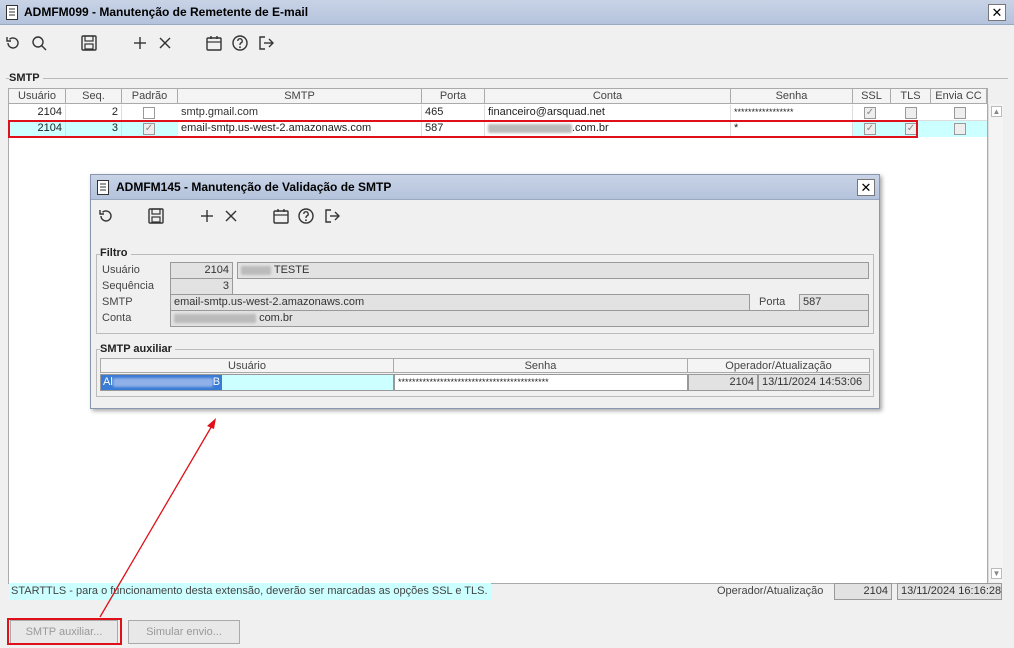 The width and height of the screenshot is (1014, 648). Describe the element at coordinates (115, 253) in the screenshot. I see `filtro-label: Filtro` at that location.